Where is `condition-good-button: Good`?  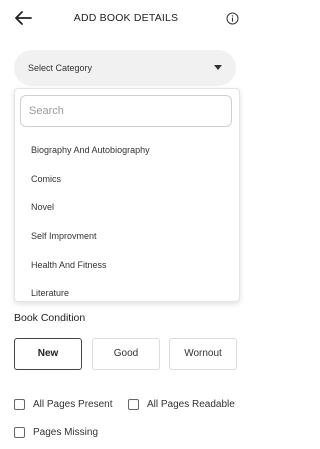 condition-good-button: Good is located at coordinates (126, 354).